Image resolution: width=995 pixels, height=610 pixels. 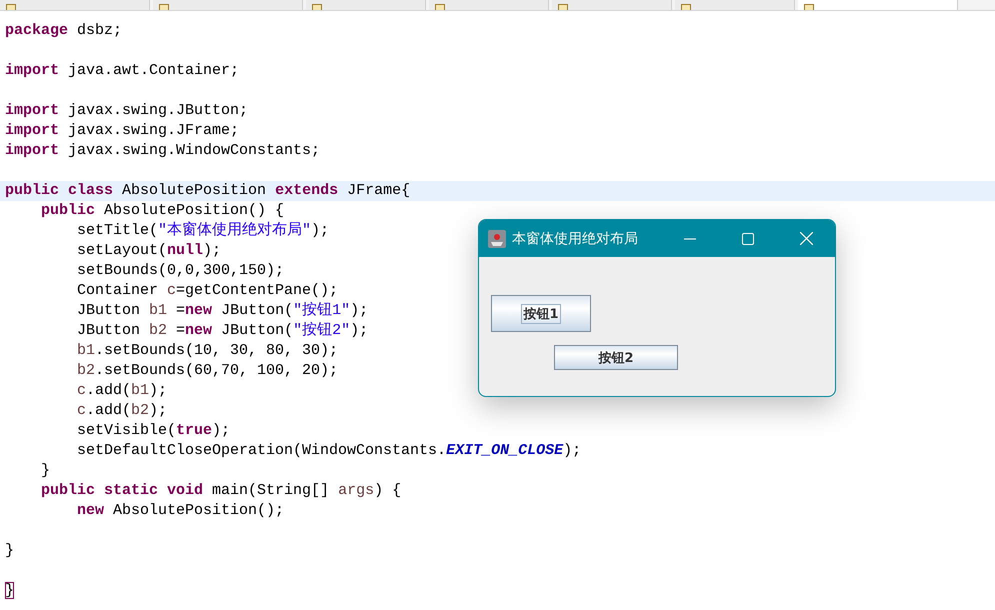 I want to click on code-line: JButton b2 =new JButton("按钮2");, so click(x=222, y=331).